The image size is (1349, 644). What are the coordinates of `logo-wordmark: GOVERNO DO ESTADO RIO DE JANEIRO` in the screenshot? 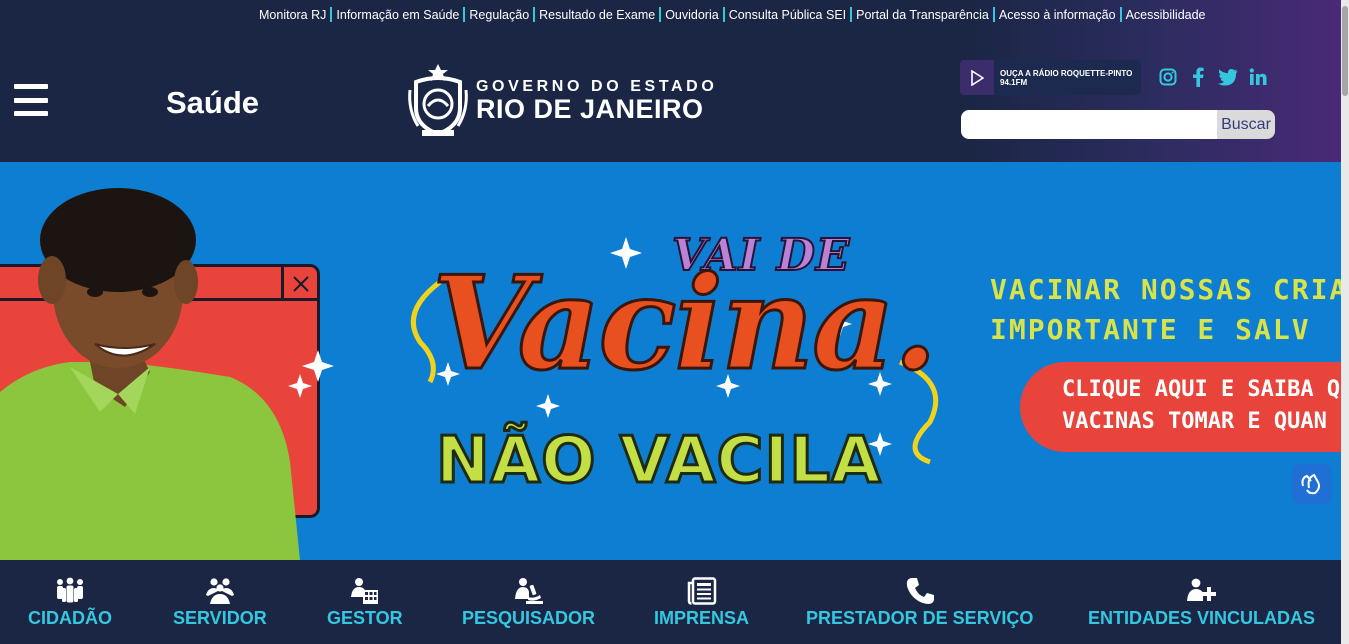 It's located at (596, 101).